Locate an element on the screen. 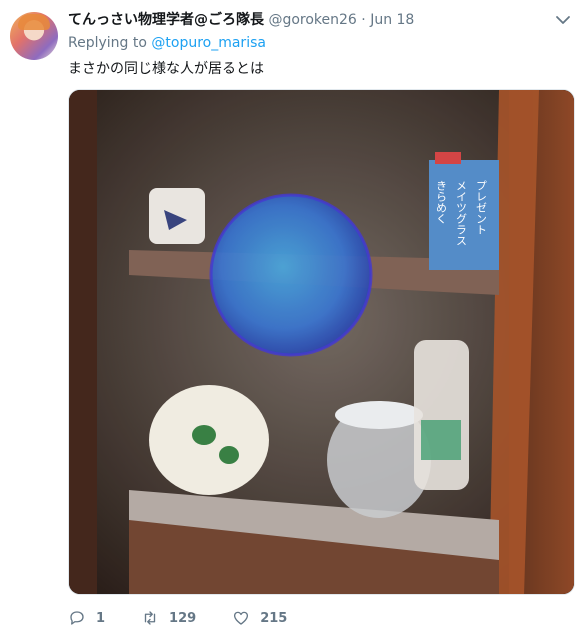 This screenshot has height=638, width=585. like-button: 215 is located at coordinates (259, 618).